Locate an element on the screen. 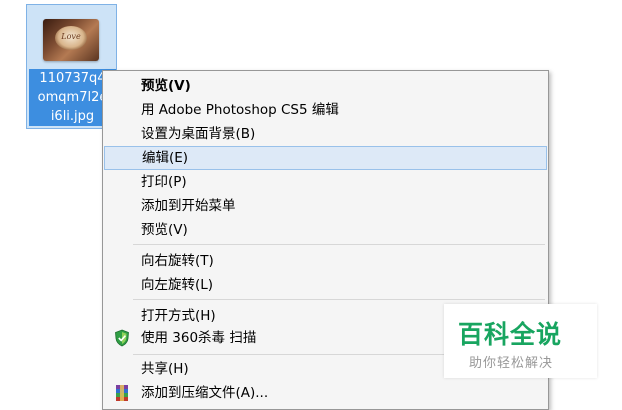 This screenshot has height=410, width=622. menu-item-label: 打印(P) is located at coordinates (164, 182).